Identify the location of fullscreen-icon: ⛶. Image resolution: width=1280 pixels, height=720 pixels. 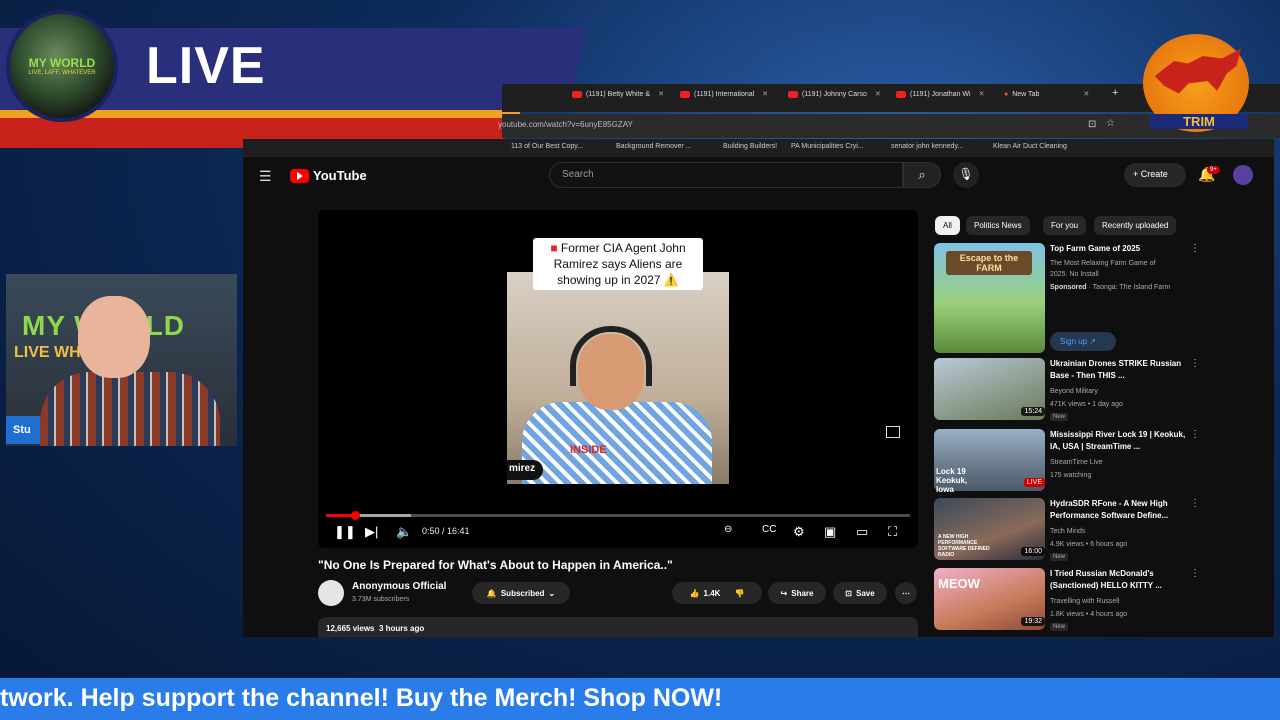
(892, 532).